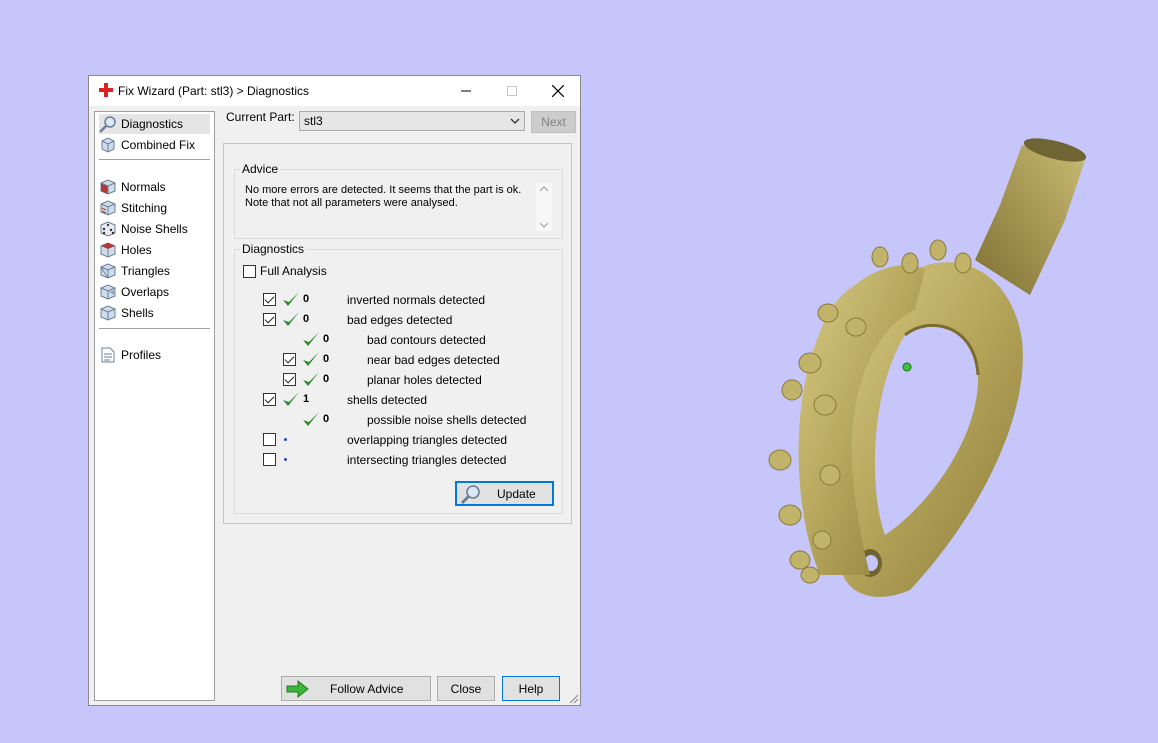 This screenshot has width=1158, height=743. I want to click on cube-icon, so click(108, 145).